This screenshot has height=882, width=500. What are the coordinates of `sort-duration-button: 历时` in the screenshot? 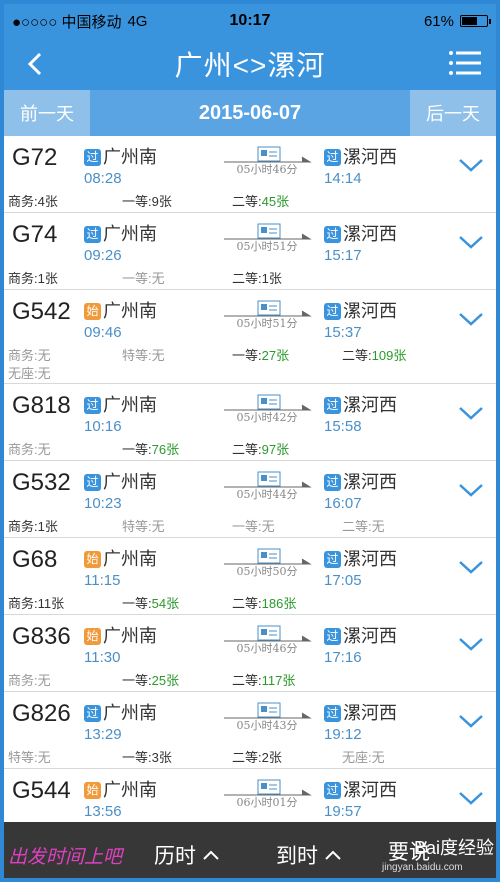 It's located at (187, 855).